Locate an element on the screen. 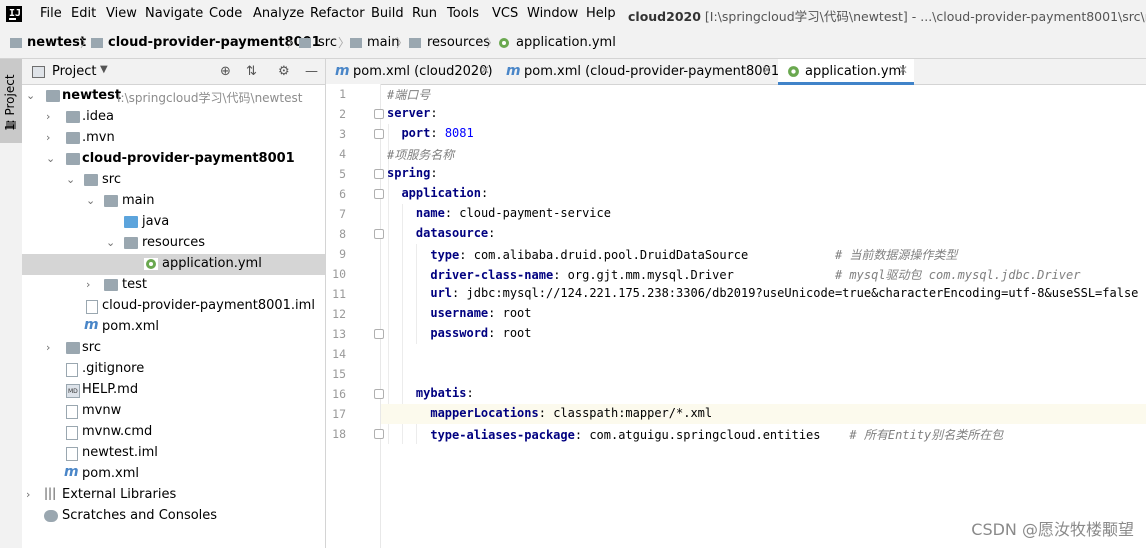 The height and width of the screenshot is (548, 1146). menu-tools: Tools is located at coordinates (463, 13).